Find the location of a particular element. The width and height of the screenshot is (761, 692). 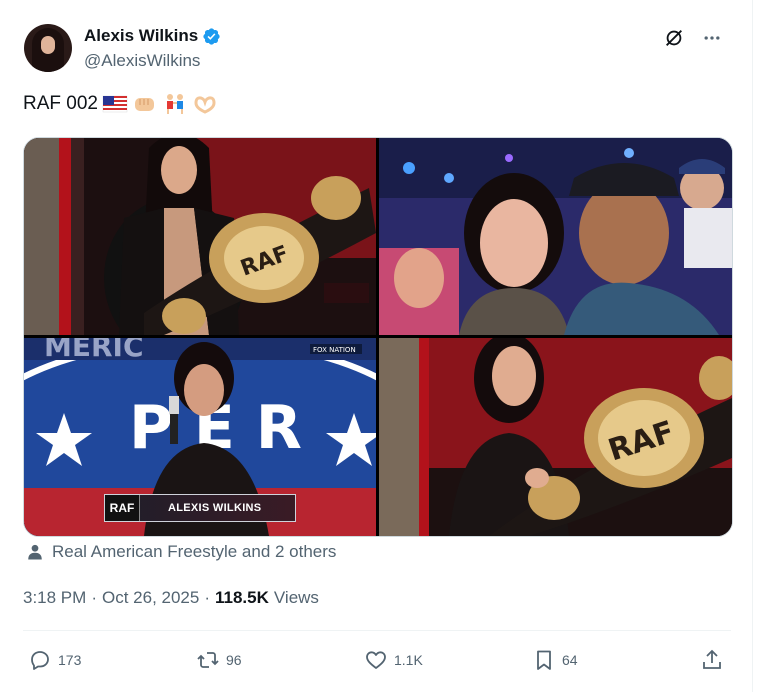

action-bar: 173 96 1.1K 64 is located at coordinates (376, 661).